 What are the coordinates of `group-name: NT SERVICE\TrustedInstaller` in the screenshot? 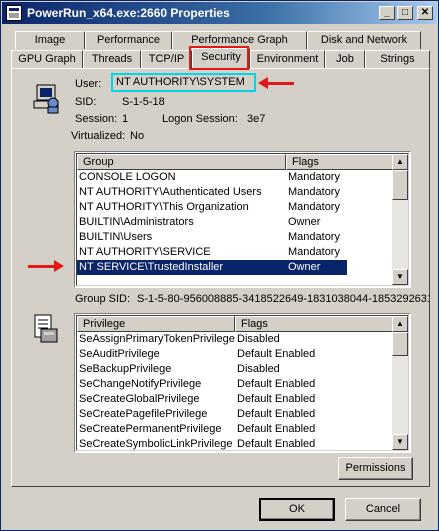 It's located at (151, 267).